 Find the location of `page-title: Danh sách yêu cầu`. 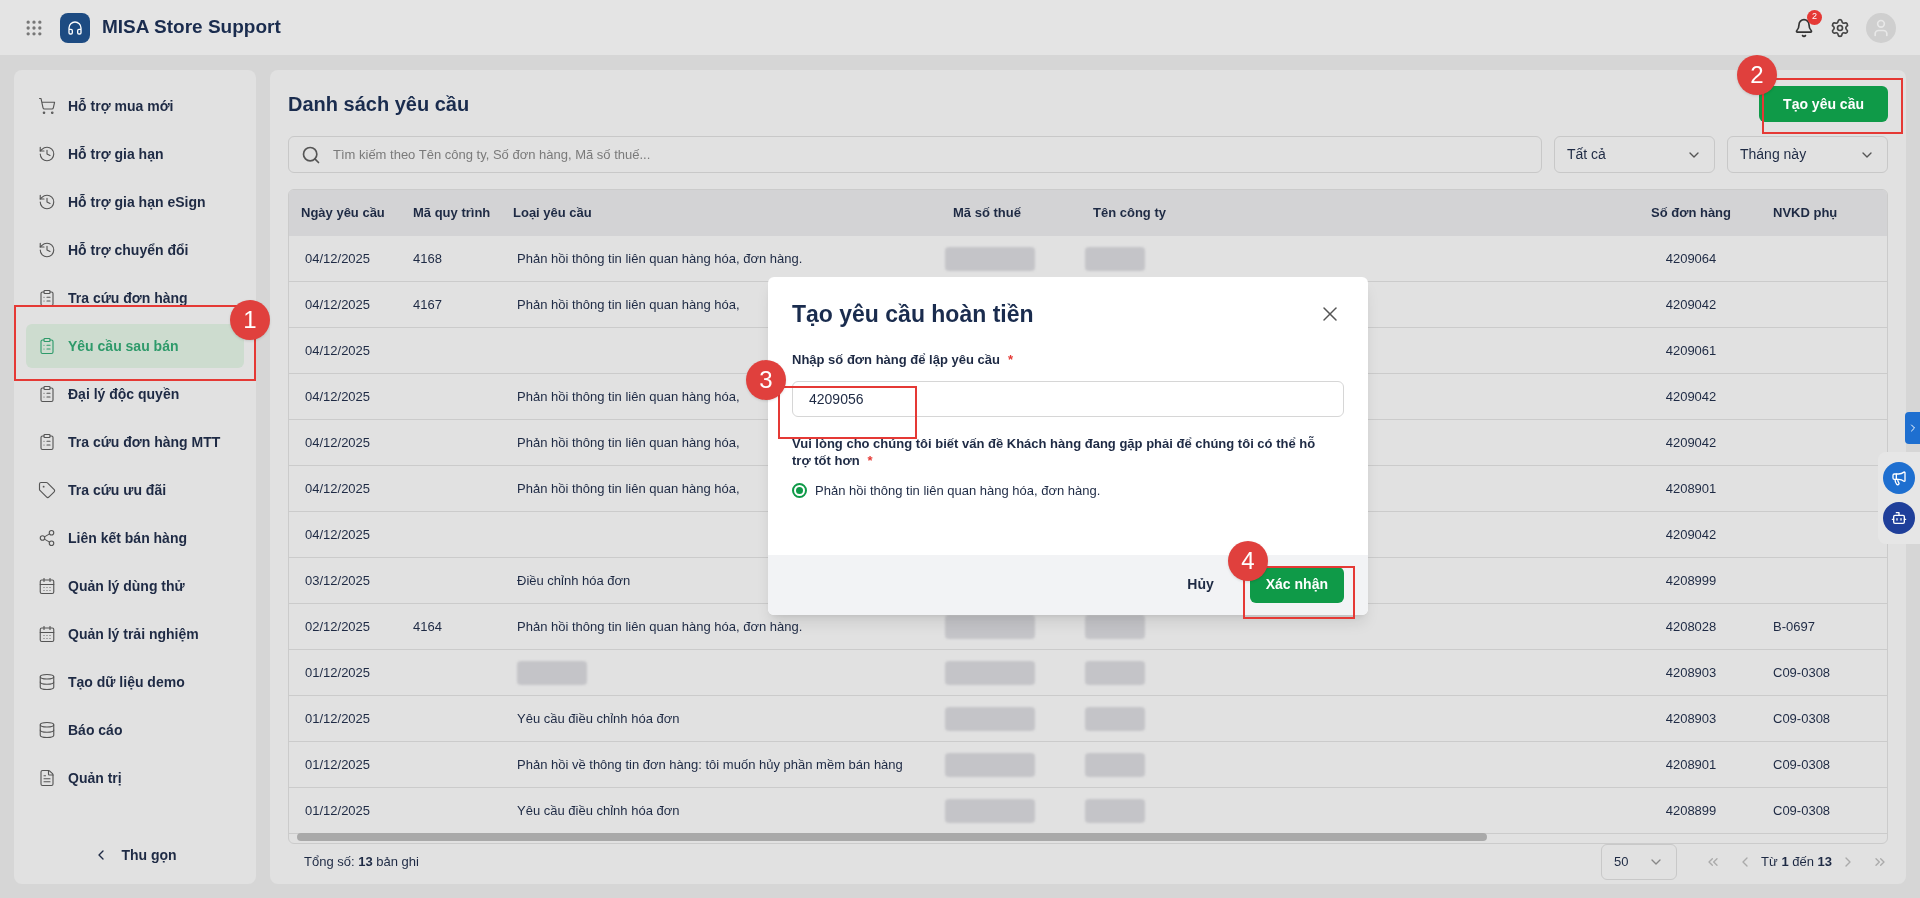

page-title: Danh sách yêu cầu is located at coordinates (379, 104).